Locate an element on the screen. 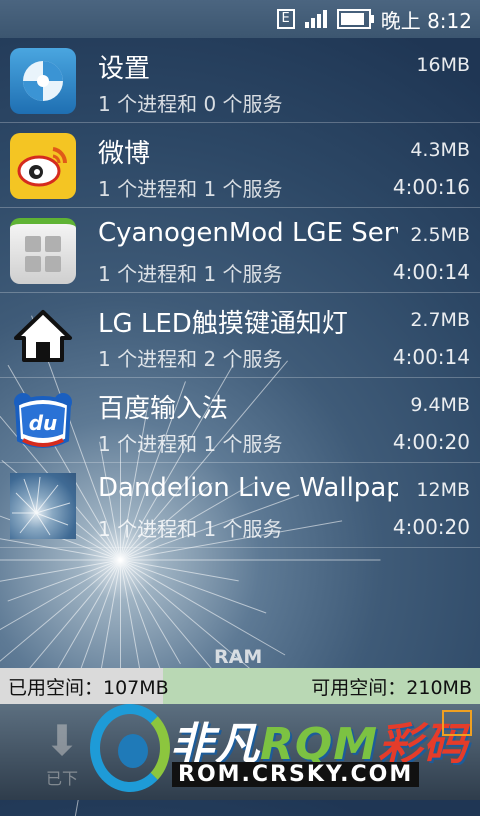  memory-size: 4.3MB is located at coordinates (440, 150).